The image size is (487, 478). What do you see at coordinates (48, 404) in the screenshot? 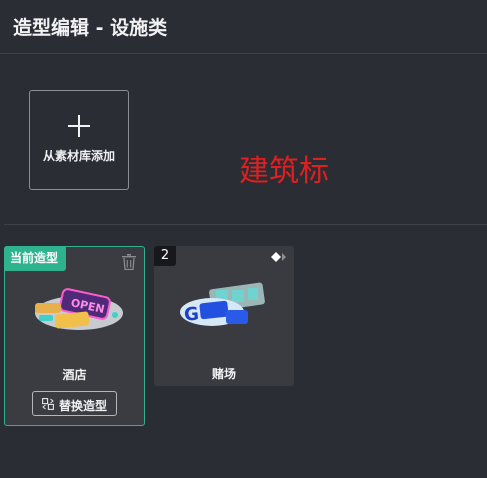
I see `replace-icon` at bounding box center [48, 404].